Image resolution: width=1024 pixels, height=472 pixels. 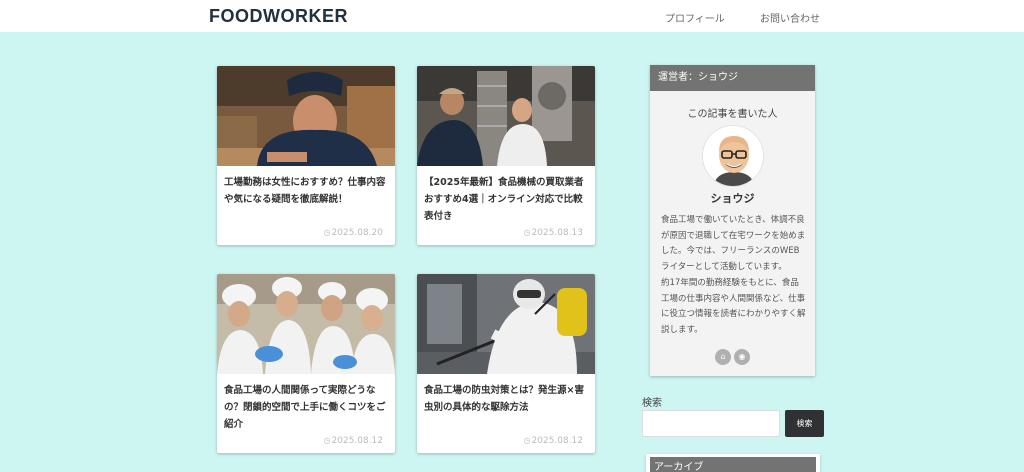 What do you see at coordinates (732, 198) in the screenshot?
I see `author-name: ショウジ` at bounding box center [732, 198].